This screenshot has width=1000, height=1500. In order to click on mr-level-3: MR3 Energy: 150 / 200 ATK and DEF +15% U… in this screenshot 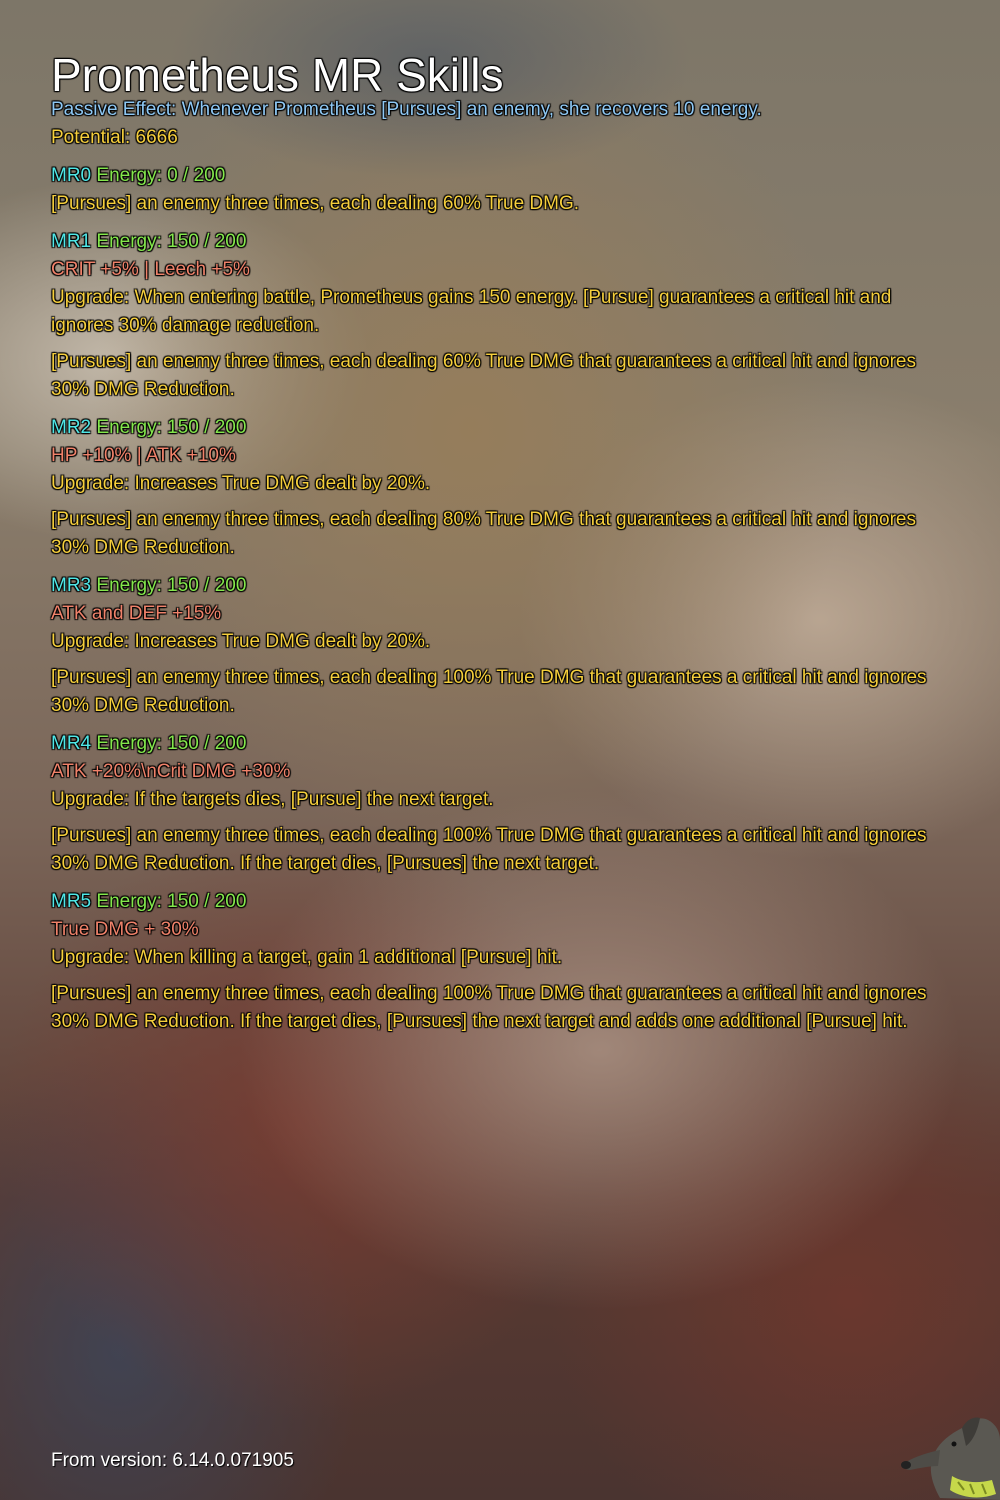, I will do `click(491, 646)`.